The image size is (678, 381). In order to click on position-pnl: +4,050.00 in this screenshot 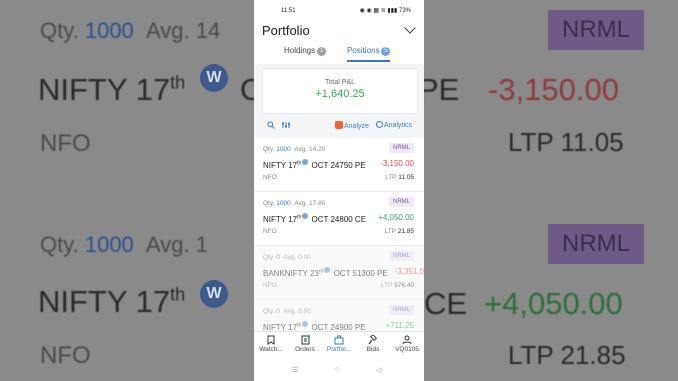, I will do `click(396, 217)`.